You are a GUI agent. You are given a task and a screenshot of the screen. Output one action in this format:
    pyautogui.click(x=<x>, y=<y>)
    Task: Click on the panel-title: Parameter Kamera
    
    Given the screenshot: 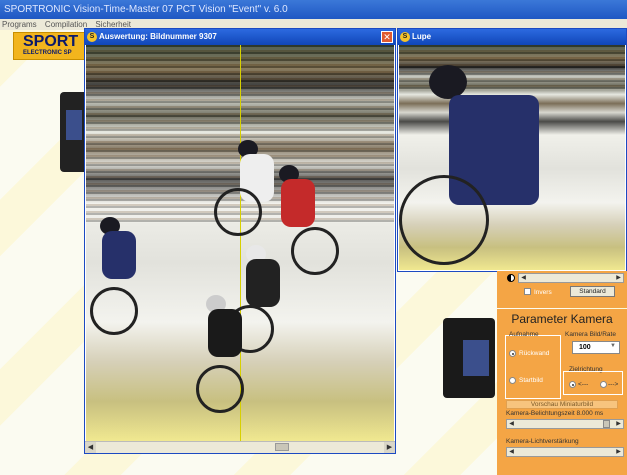 What is the action you would take?
    pyautogui.click(x=562, y=319)
    